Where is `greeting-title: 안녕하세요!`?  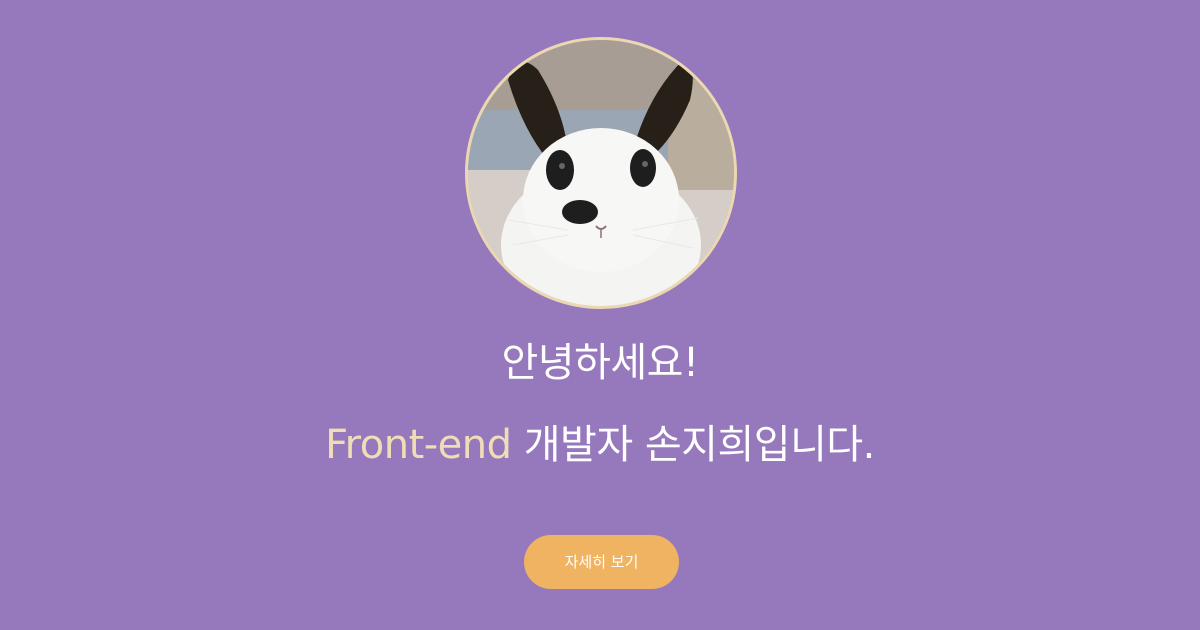 greeting-title: 안녕하세요! is located at coordinates (600, 363).